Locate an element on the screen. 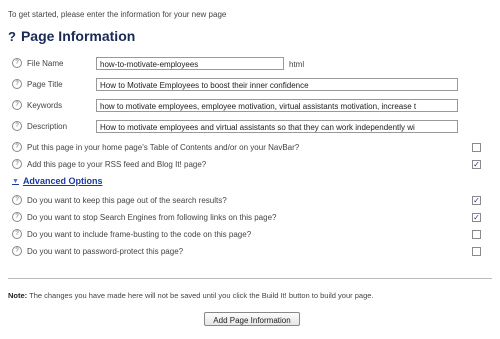 Image resolution: width=500 pixels, height=339 pixels. file-name-label: ? File Name is located at coordinates (37, 63).